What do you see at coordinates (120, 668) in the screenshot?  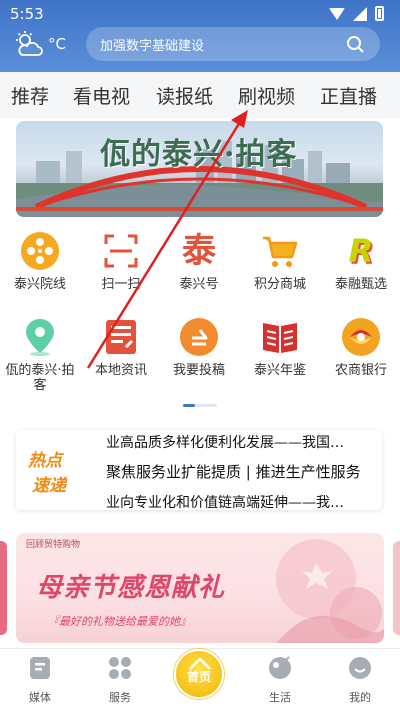 I see `services-icon` at bounding box center [120, 668].